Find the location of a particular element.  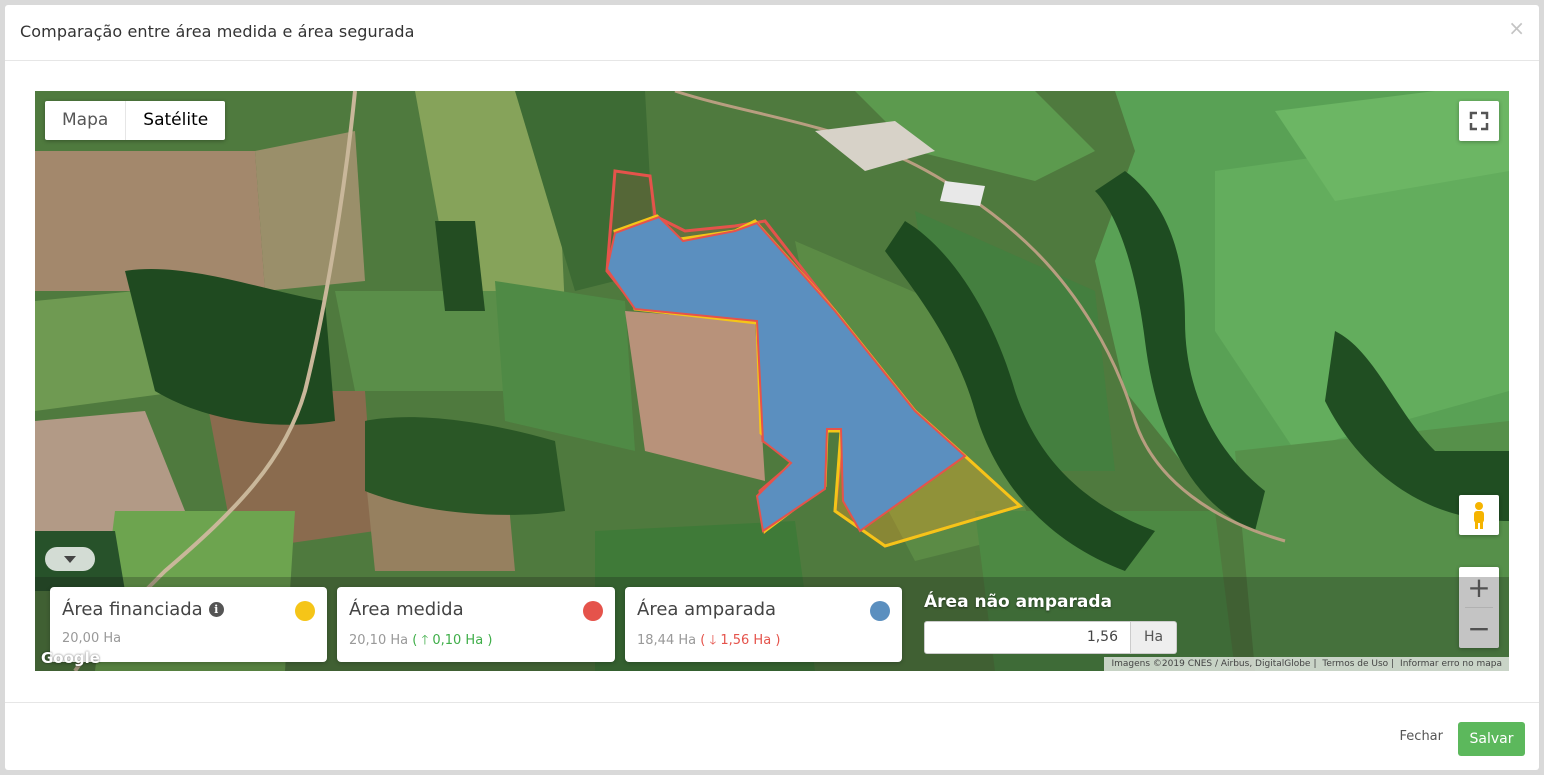

close-text-button: Fechar is located at coordinates (1421, 736).